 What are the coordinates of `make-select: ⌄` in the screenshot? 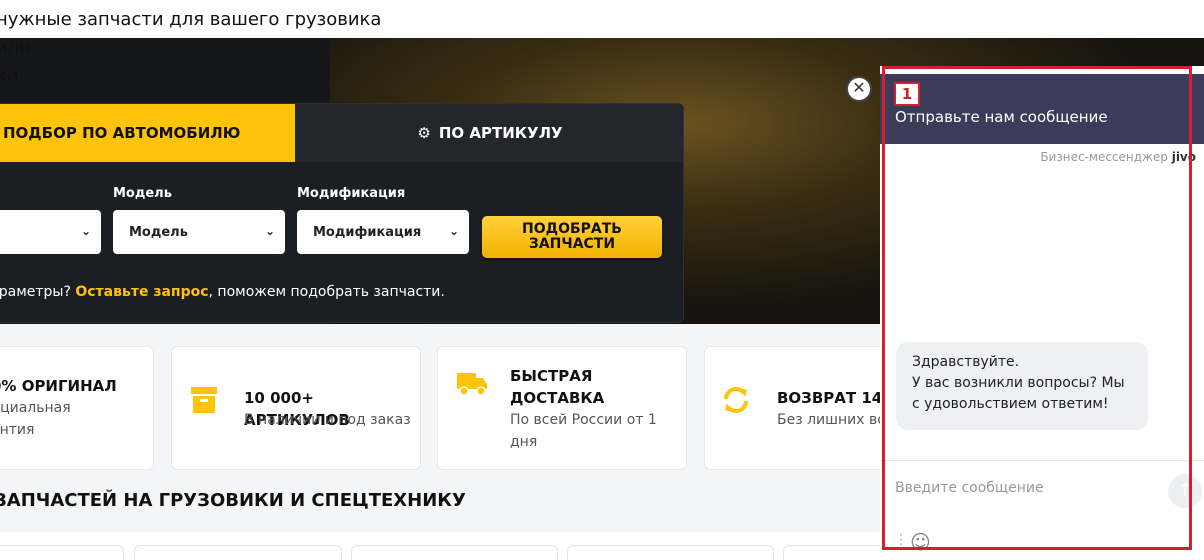 It's located at (50, 232).